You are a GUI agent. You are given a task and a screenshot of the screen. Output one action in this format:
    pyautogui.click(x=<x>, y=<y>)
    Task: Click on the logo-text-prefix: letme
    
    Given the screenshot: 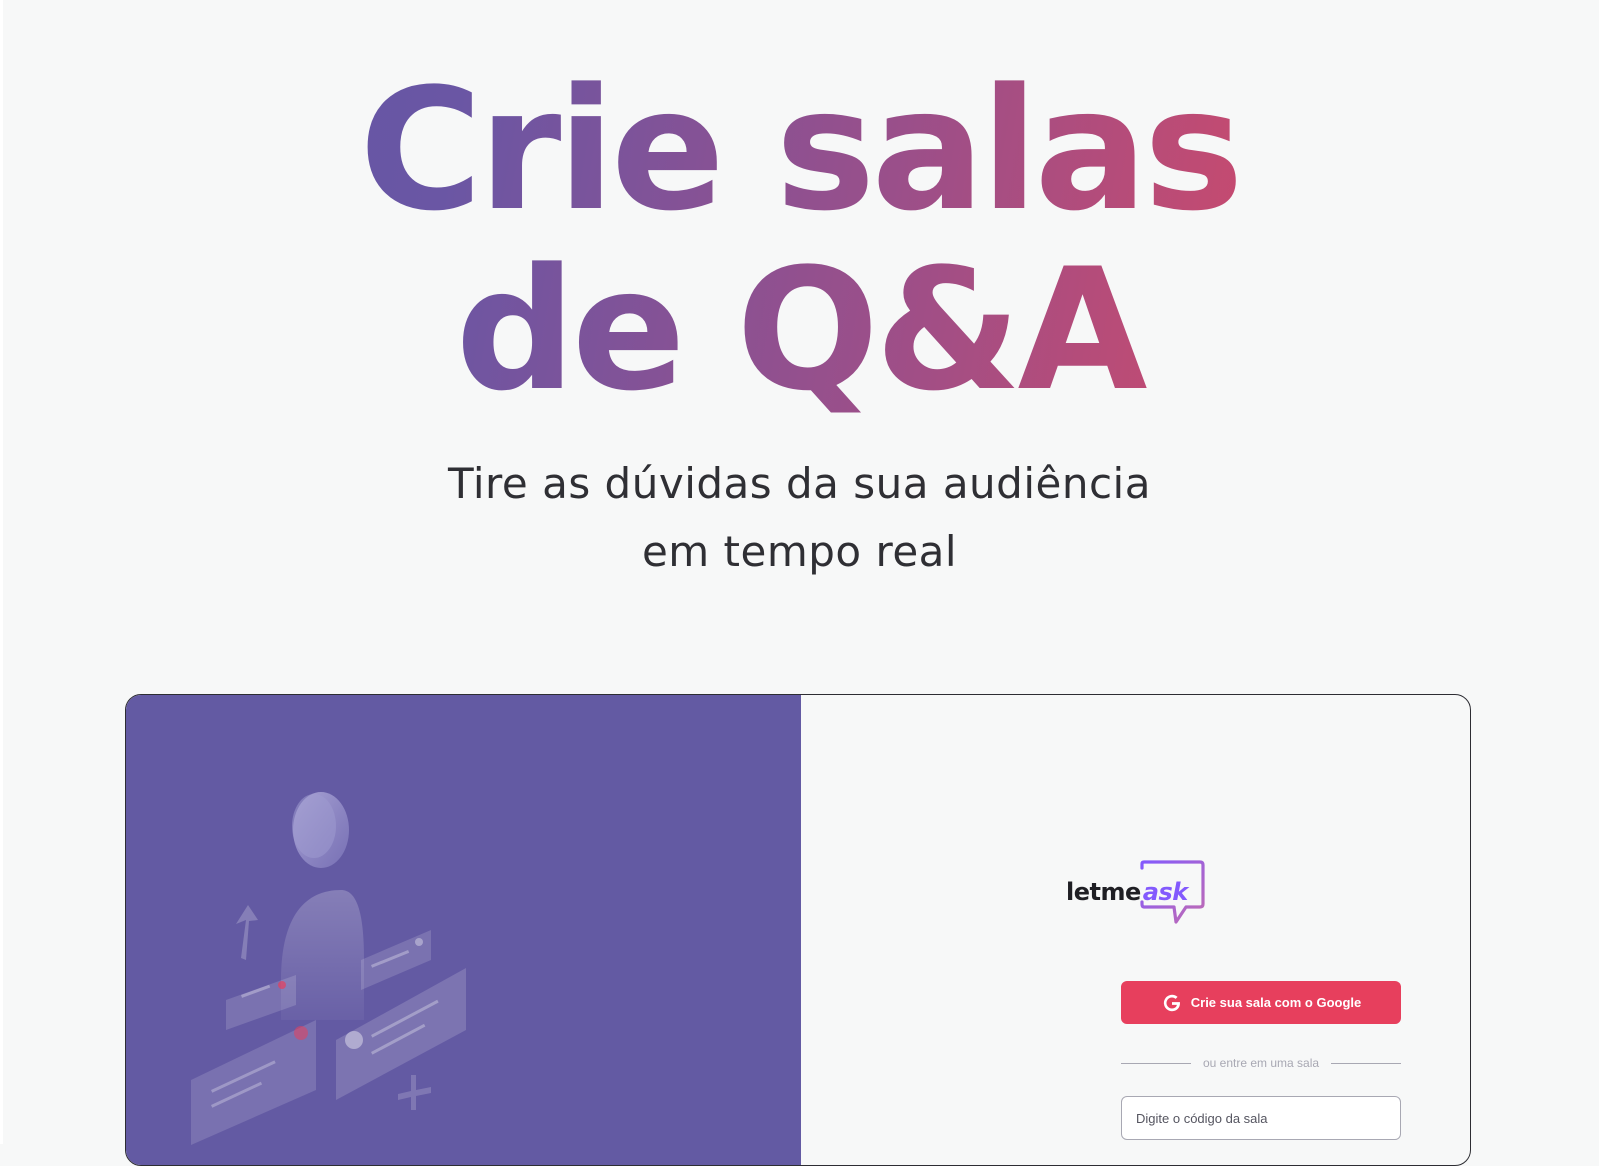 What is the action you would take?
    pyautogui.click(x=1103, y=892)
    